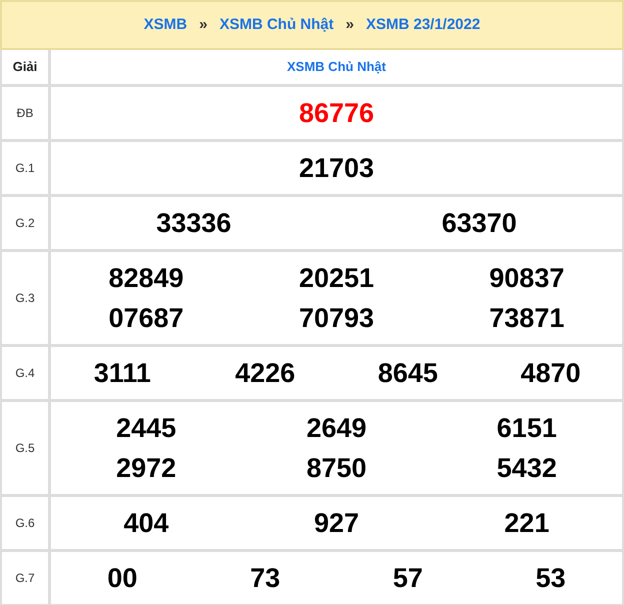 The image size is (624, 605). What do you see at coordinates (337, 168) in the screenshot?
I see `prize-number: 21703` at bounding box center [337, 168].